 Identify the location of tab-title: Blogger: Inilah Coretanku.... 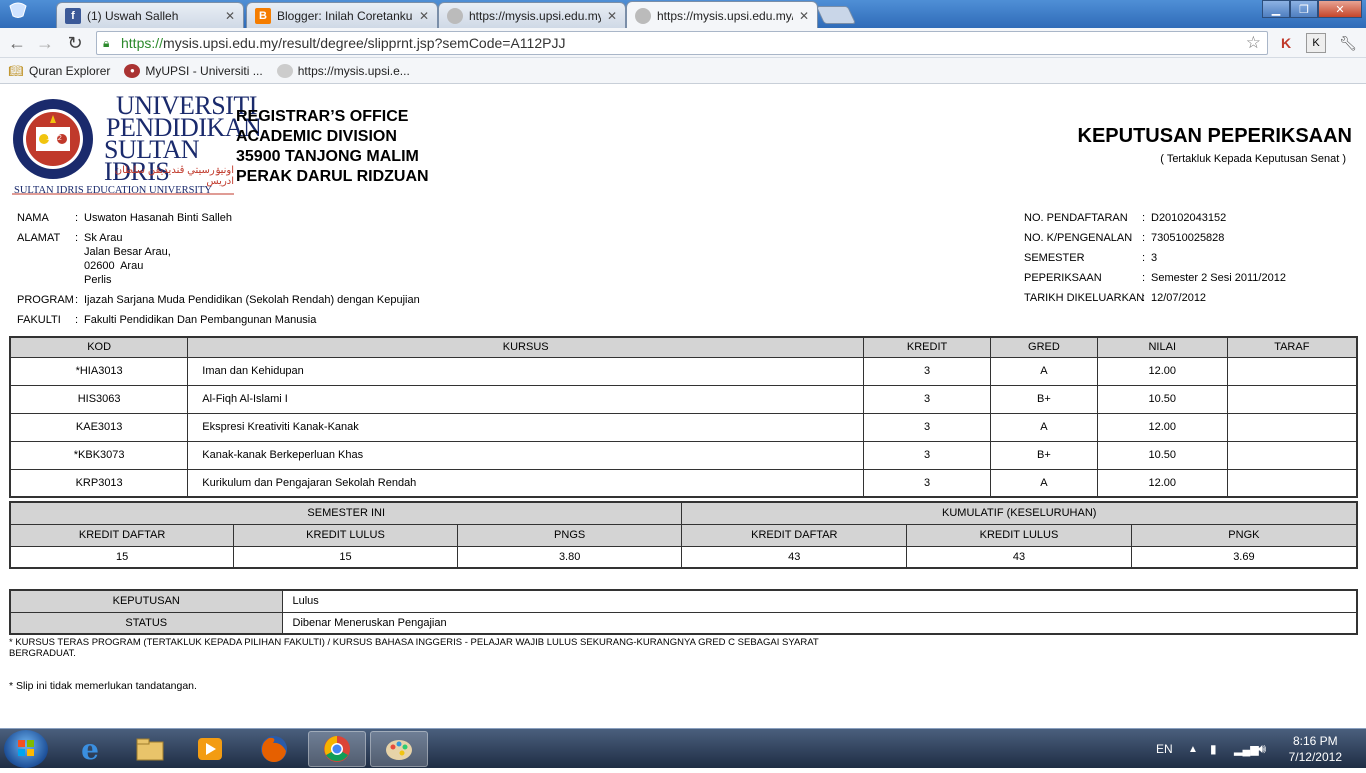
(345, 15).